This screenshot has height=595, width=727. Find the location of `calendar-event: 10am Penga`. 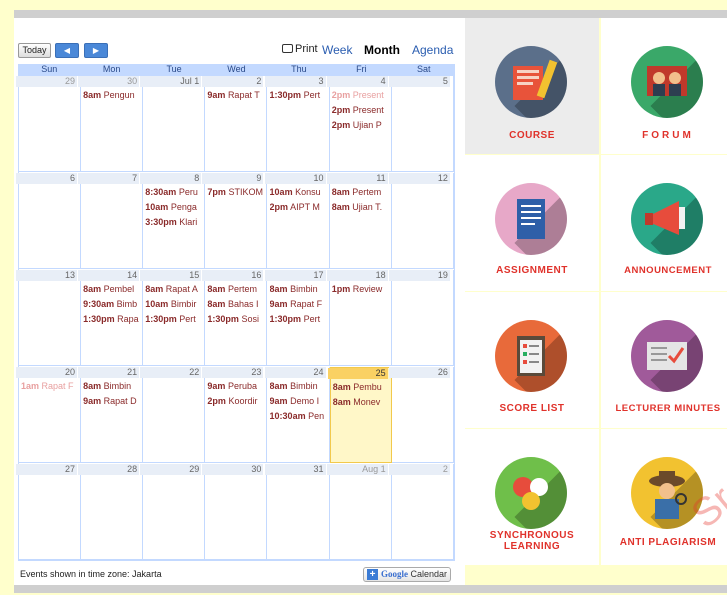

calendar-event: 10am Penga is located at coordinates (174, 207).